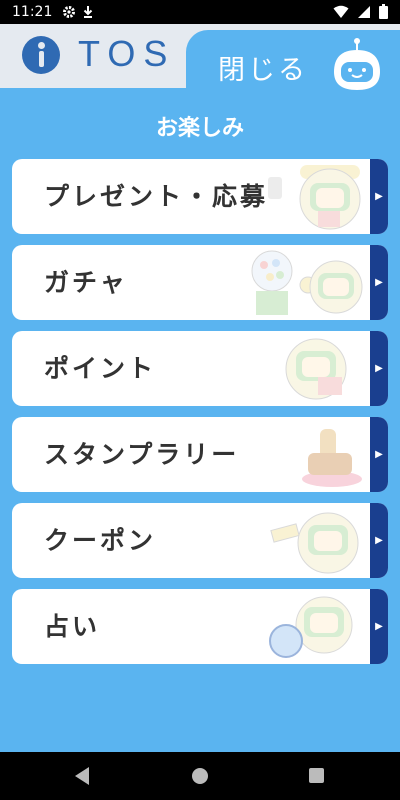 The height and width of the screenshot is (800, 400). Describe the element at coordinates (307, 282) in the screenshot. I see `gacha-machine-illustration` at that location.